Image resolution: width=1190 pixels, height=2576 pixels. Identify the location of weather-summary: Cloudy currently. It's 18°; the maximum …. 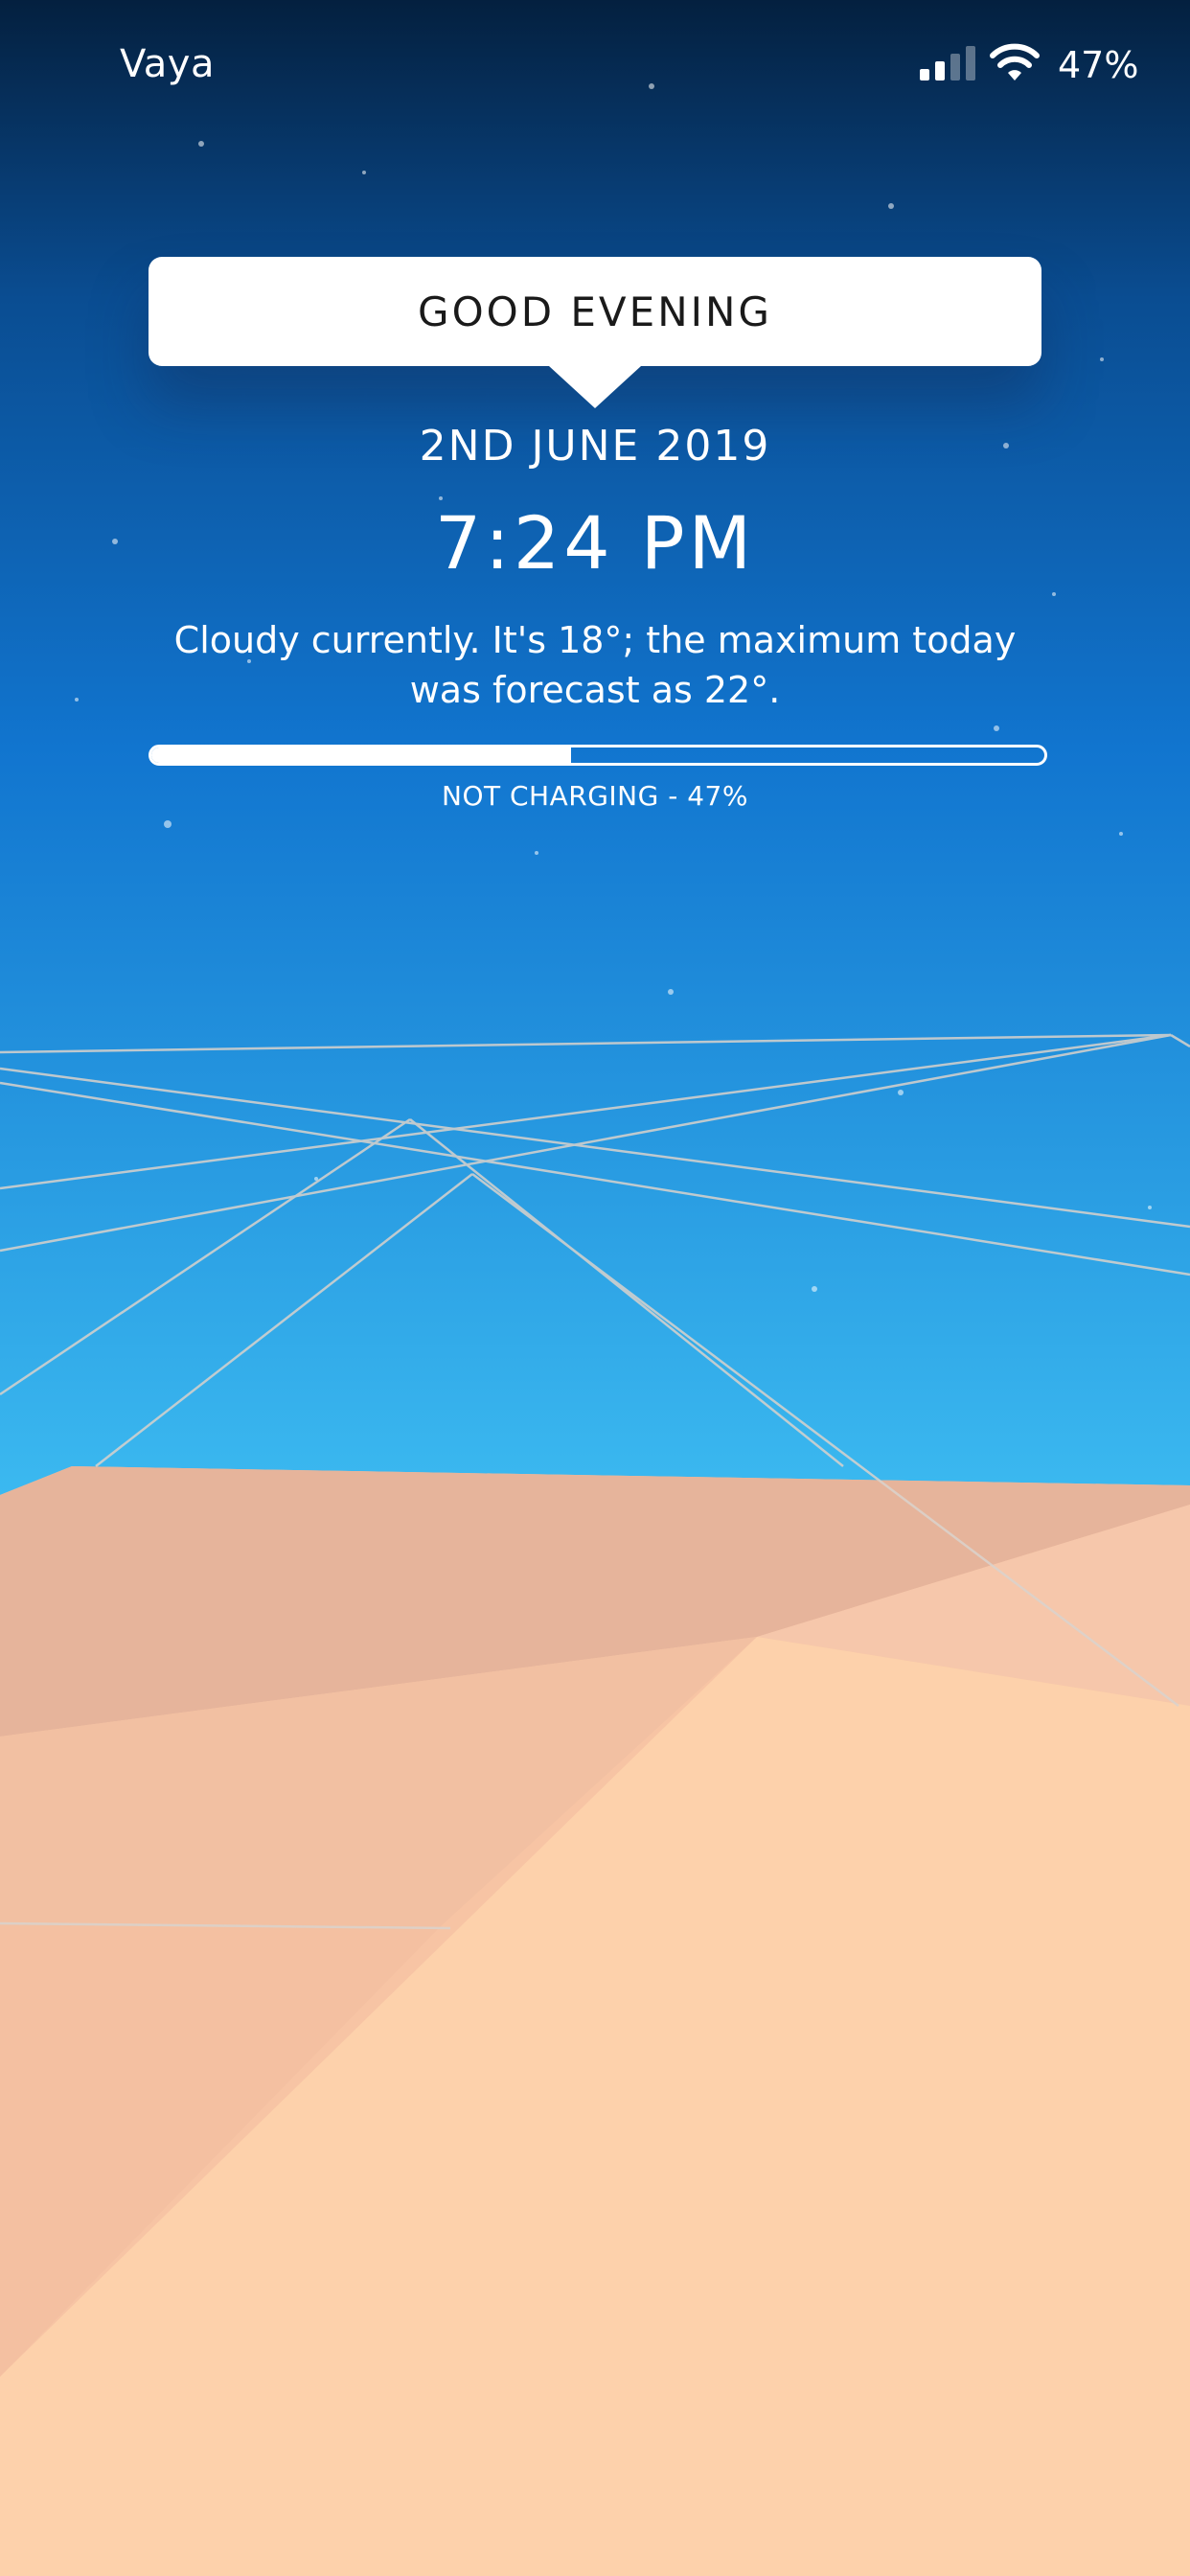
(595, 665).